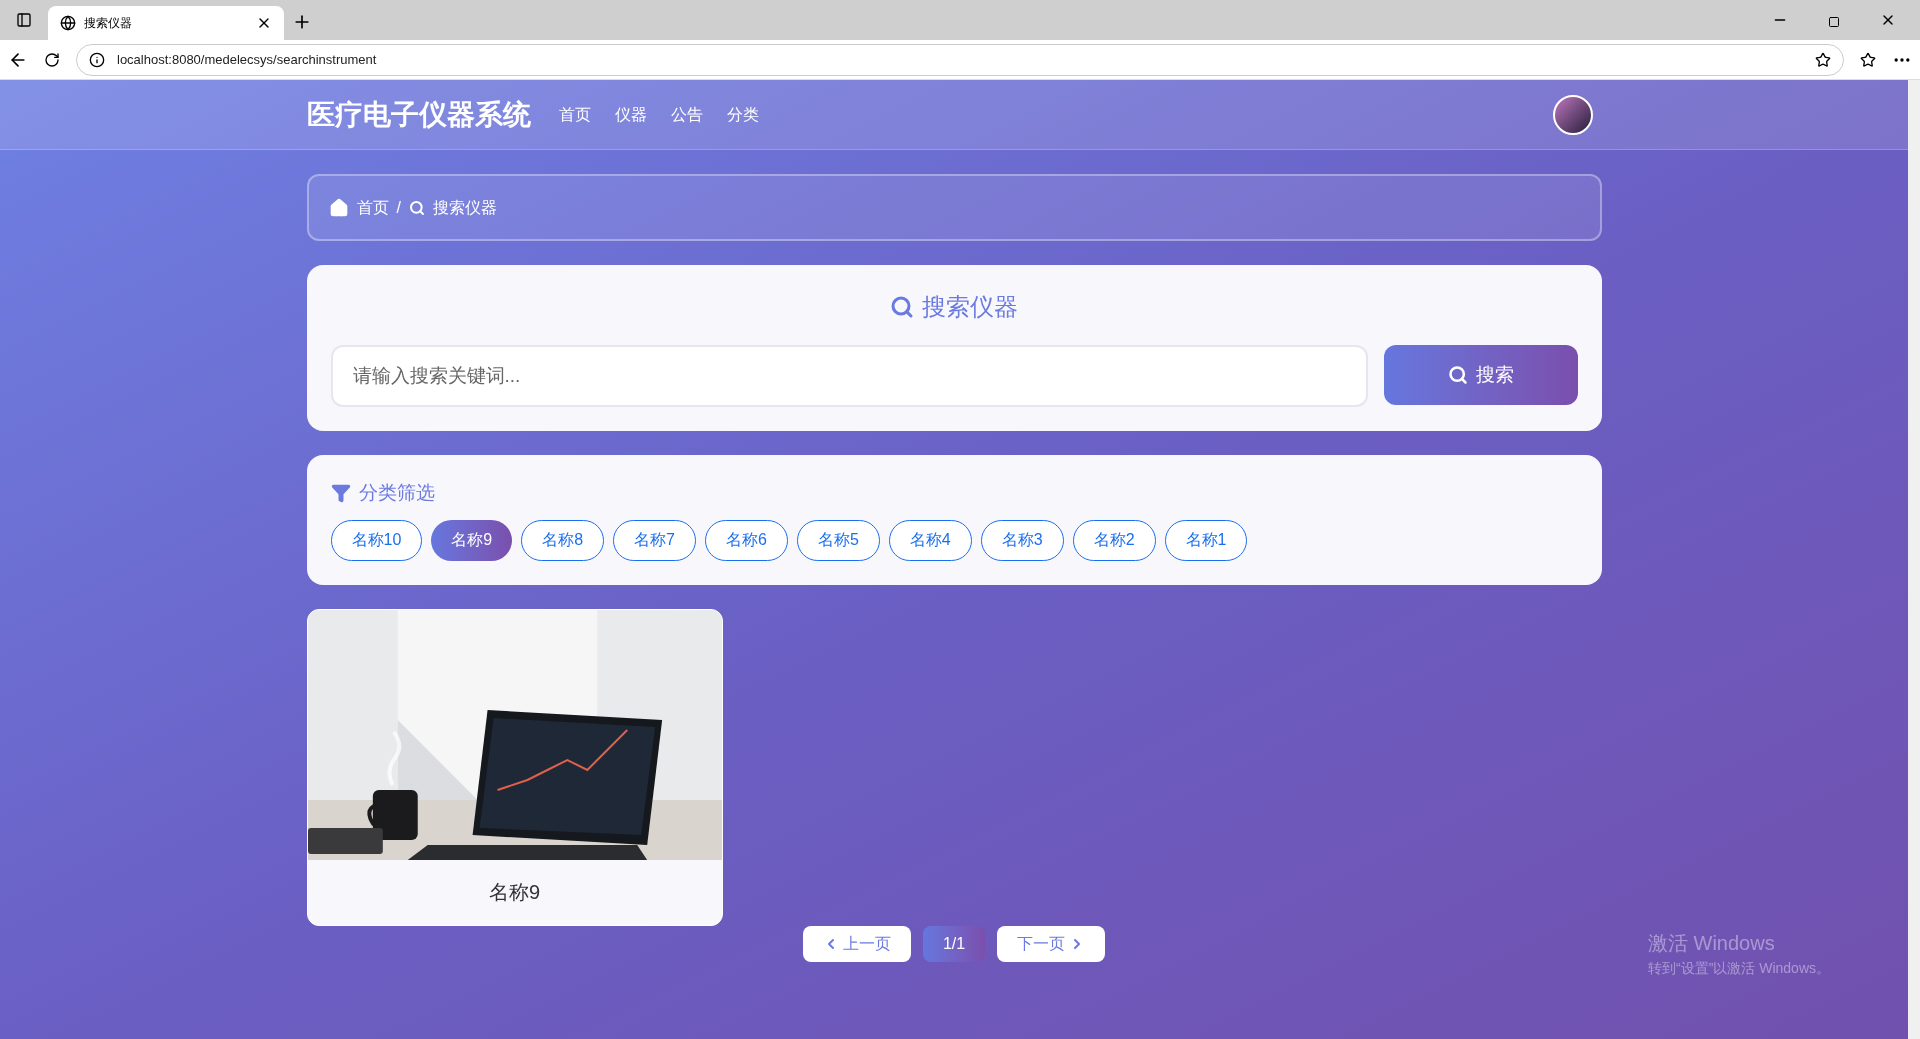  I want to click on browser-tab: 搜索仪器, so click(166, 23).